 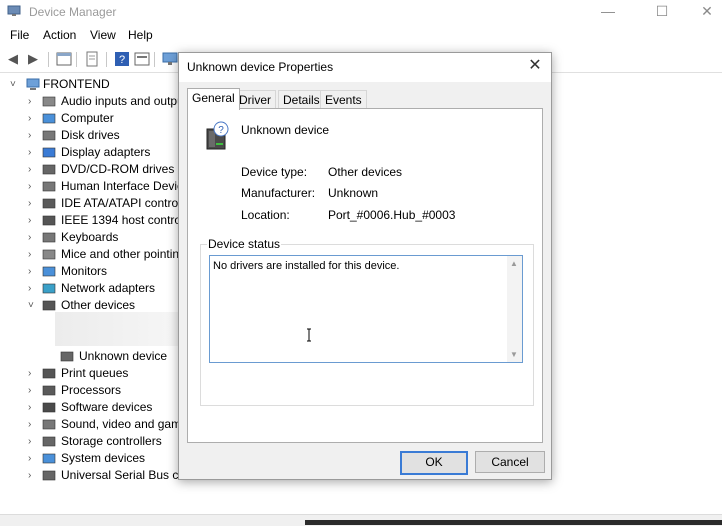 What do you see at coordinates (255, 99) in the screenshot?
I see `tab-driver: Driver` at bounding box center [255, 99].